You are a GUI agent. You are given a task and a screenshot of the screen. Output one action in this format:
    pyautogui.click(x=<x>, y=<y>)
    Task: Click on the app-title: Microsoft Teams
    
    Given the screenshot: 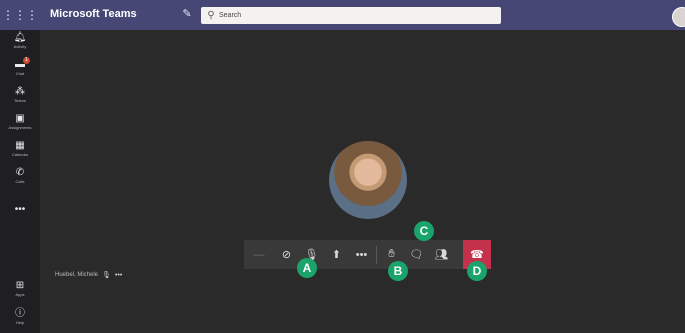 What is the action you would take?
    pyautogui.click(x=93, y=14)
    